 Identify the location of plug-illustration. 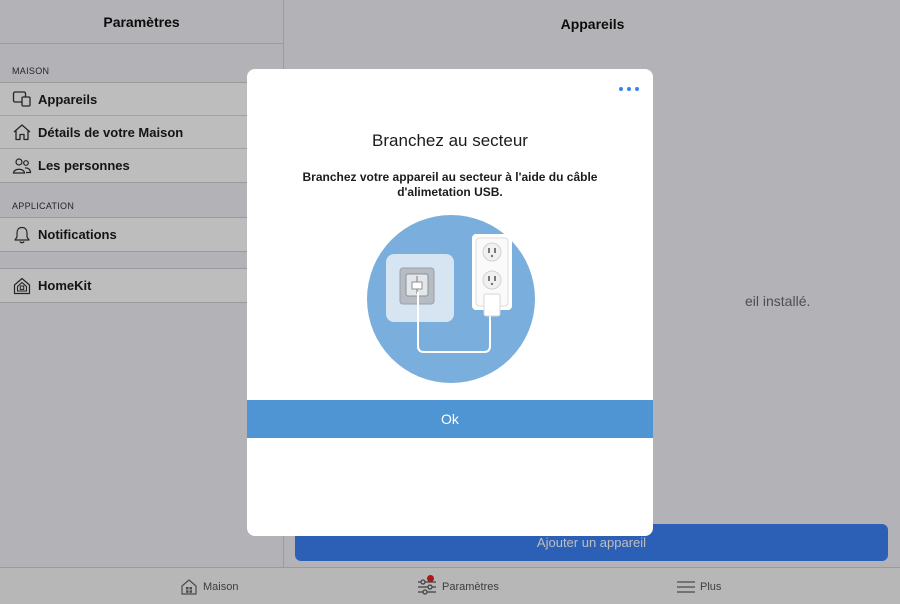
(451, 299).